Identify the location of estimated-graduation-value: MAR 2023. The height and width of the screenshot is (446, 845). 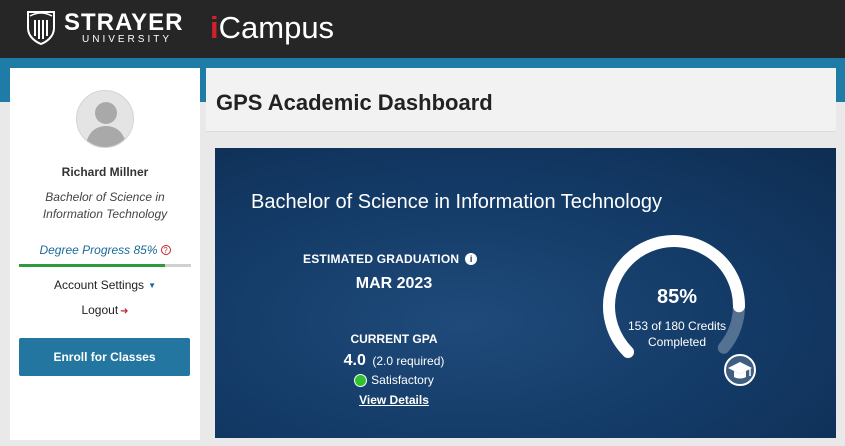
(394, 283).